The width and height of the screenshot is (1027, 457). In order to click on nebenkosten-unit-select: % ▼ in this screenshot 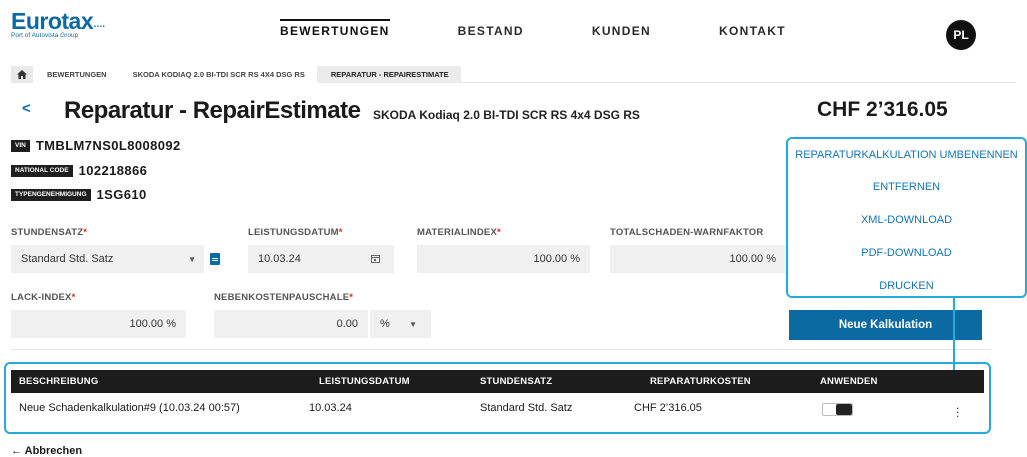, I will do `click(400, 324)`.